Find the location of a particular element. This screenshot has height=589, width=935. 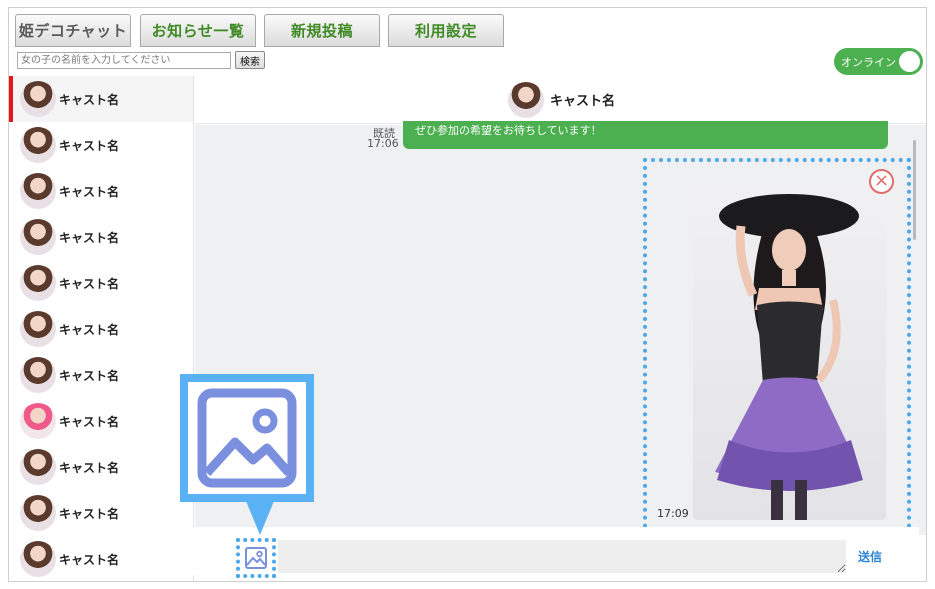

message-input is located at coordinates (562, 556).